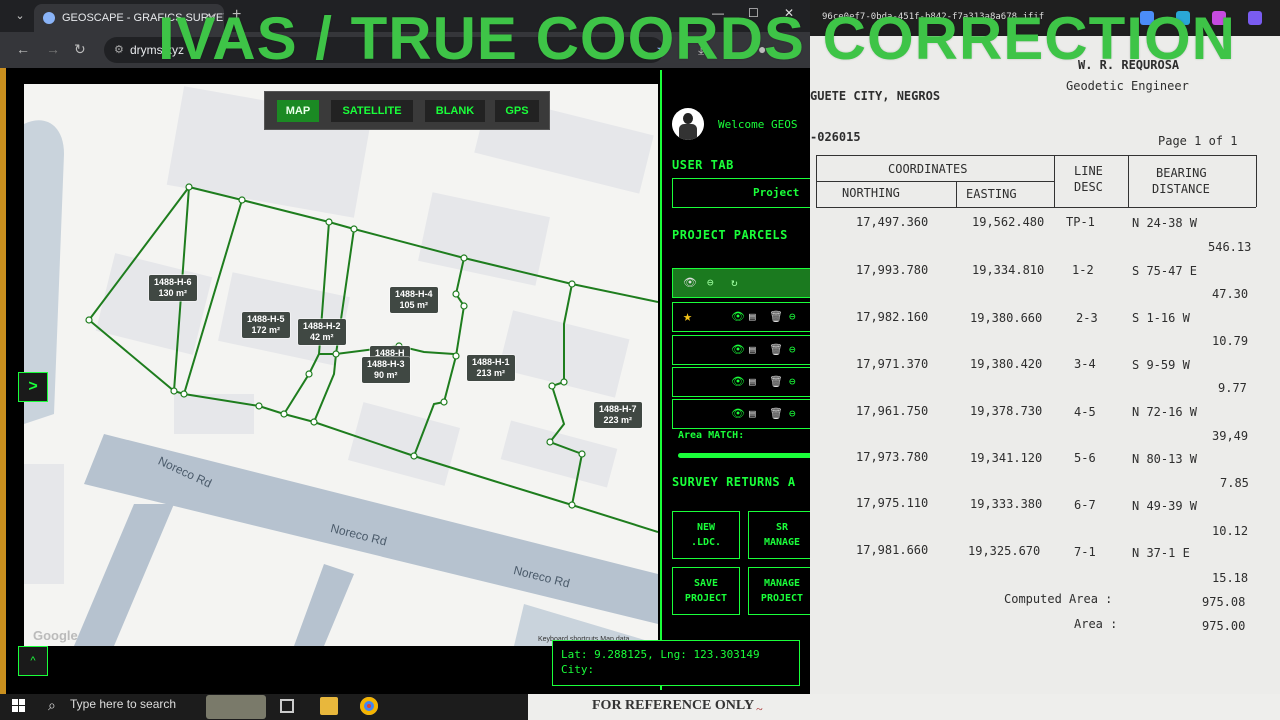  Describe the element at coordinates (119, 50) in the screenshot. I see `site-settings-icon: ⚙` at that location.